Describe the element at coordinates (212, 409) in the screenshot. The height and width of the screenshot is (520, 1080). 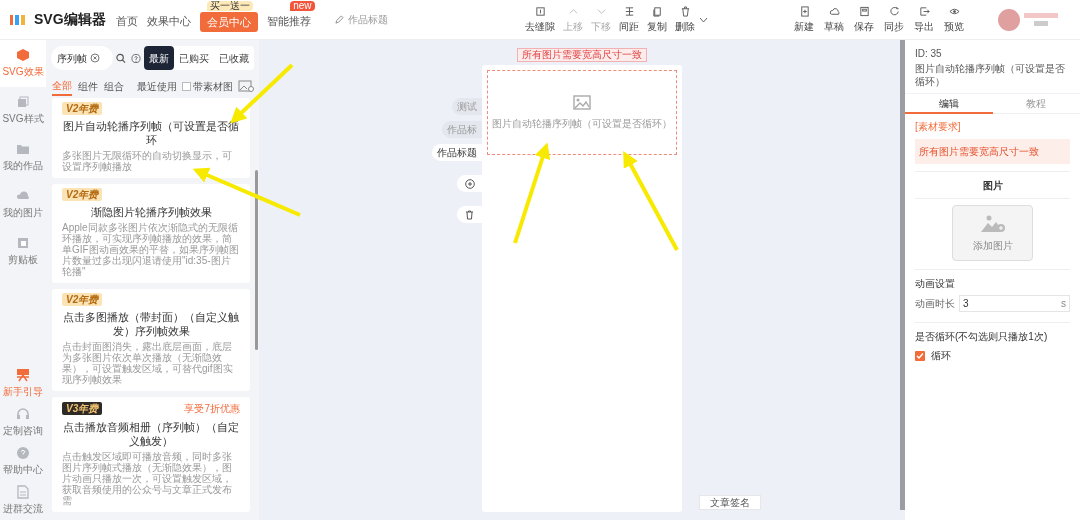
I see `promo-label: 享受7折优惠` at that location.